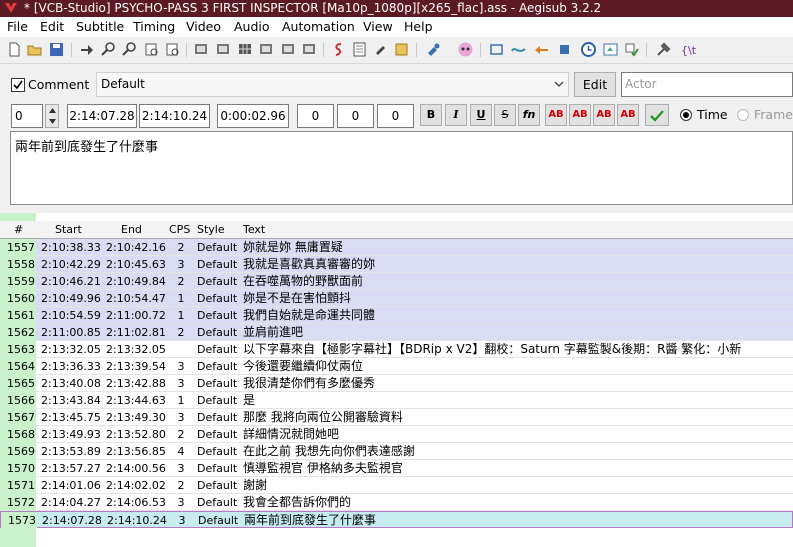 This screenshot has height=547, width=793. I want to click on outline-color-button: AB, so click(604, 115).